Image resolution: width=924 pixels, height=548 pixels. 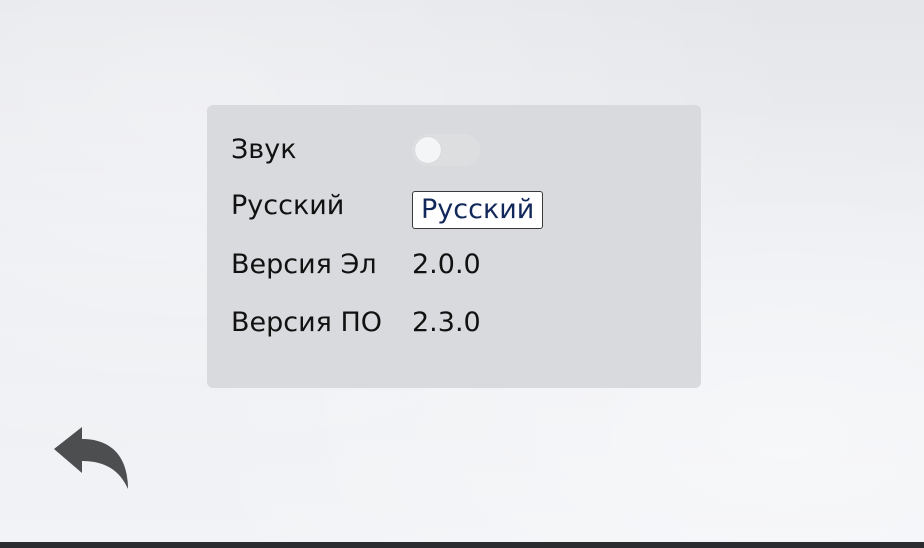 What do you see at coordinates (478, 210) in the screenshot?
I see `language-select-button: Русский` at bounding box center [478, 210].